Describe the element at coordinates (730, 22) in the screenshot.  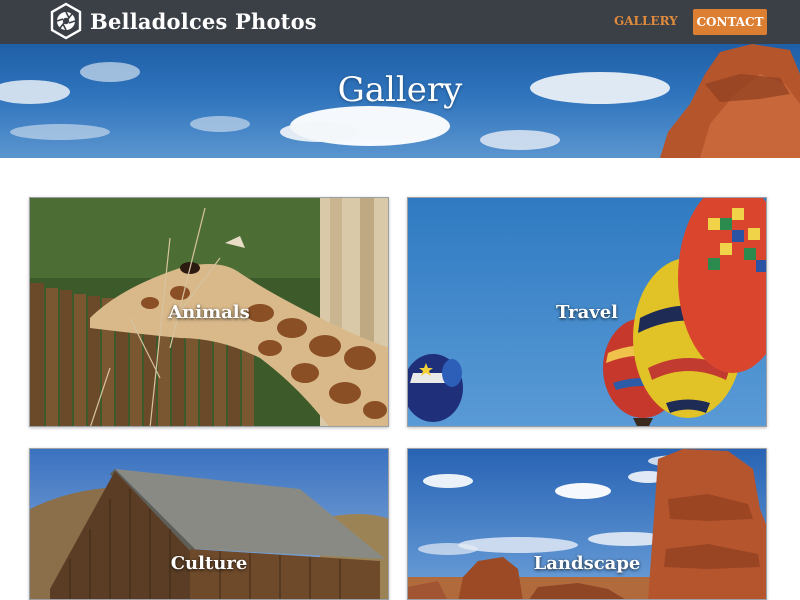
I see `nav-contact-button: CONTACT` at that location.